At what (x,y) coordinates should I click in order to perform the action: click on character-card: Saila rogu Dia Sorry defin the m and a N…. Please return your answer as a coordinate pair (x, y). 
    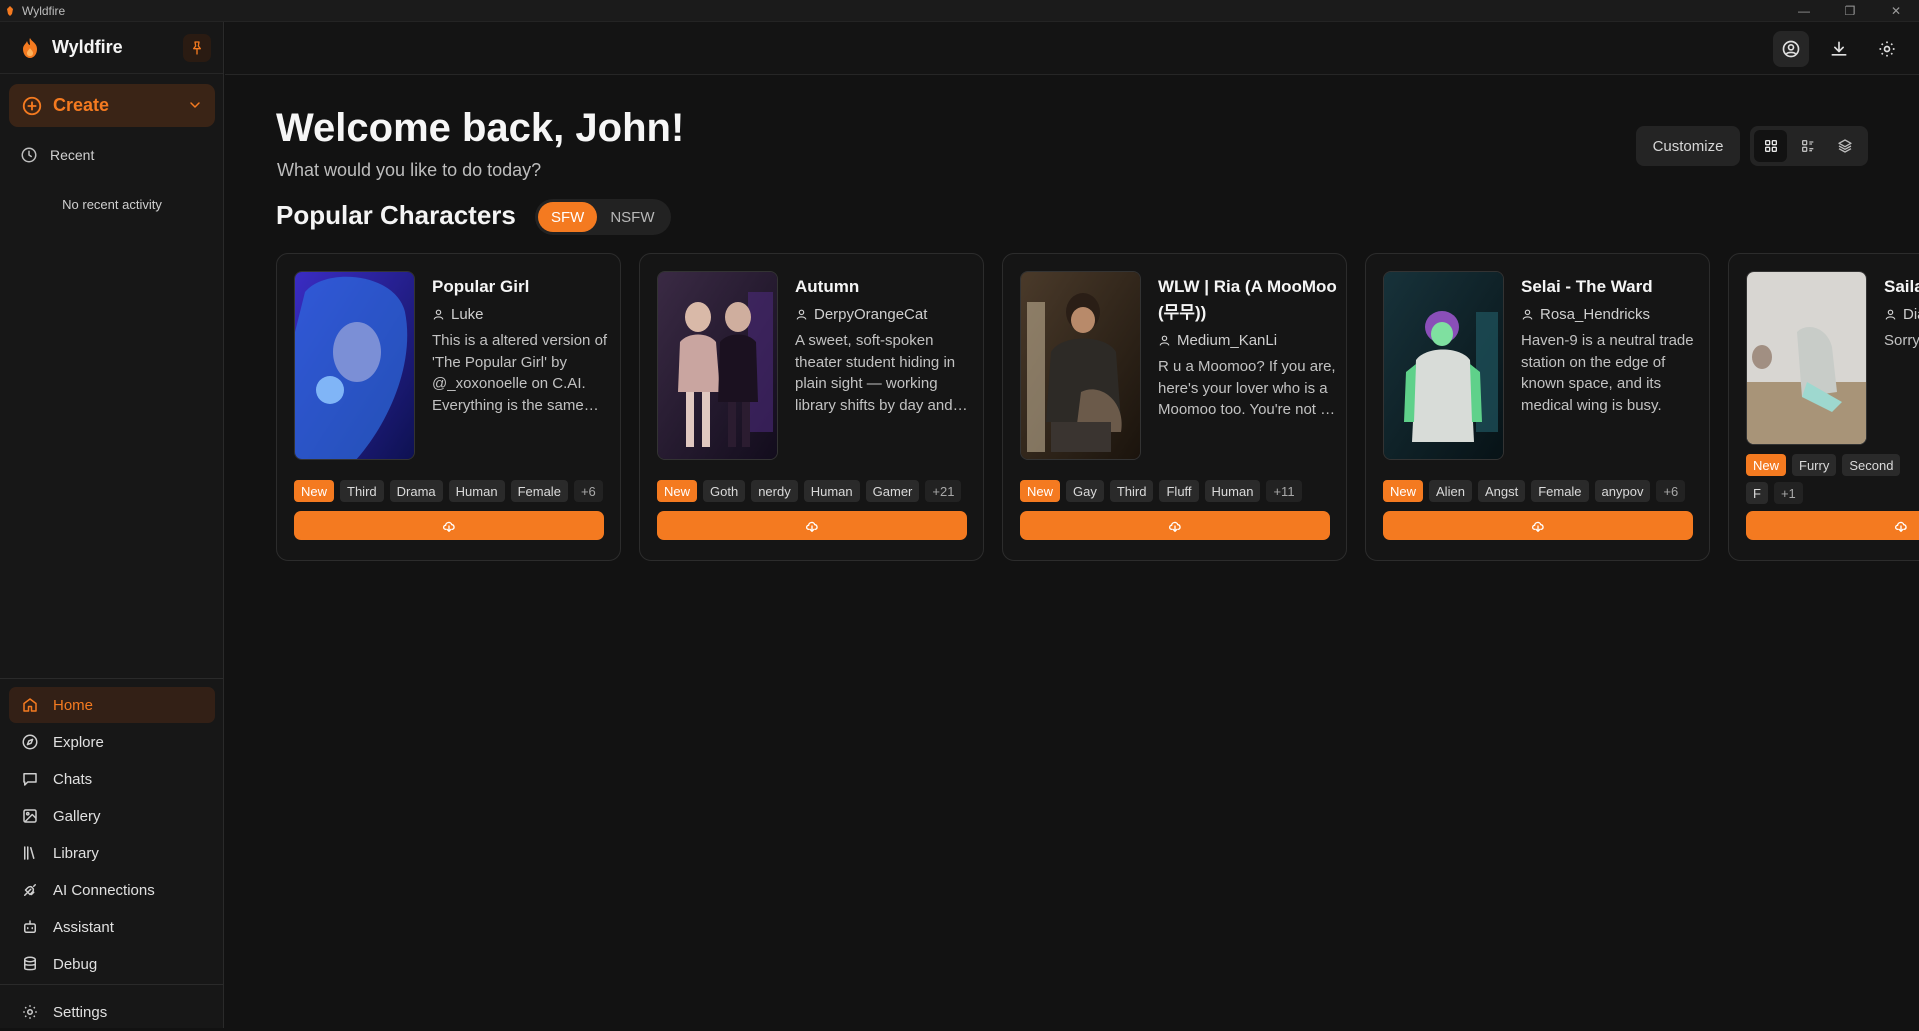
    Looking at the image, I should click on (1823, 407).